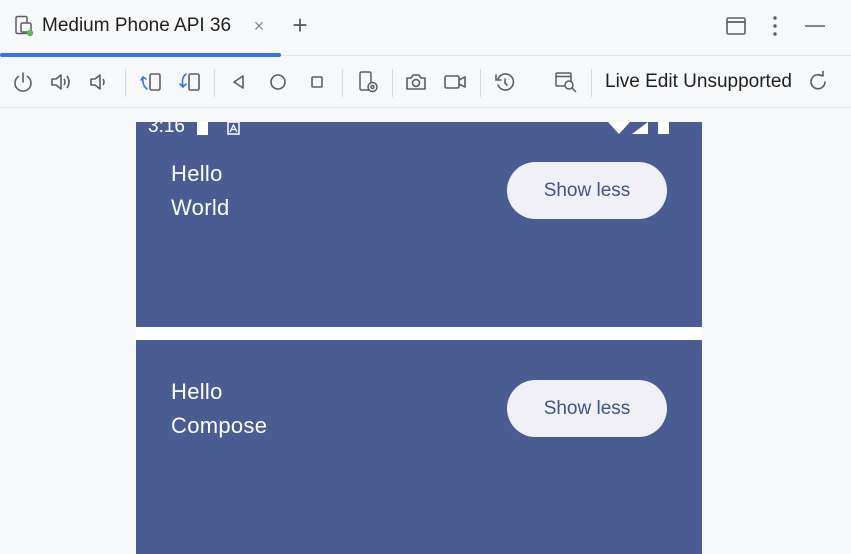 The width and height of the screenshot is (851, 554). What do you see at coordinates (425, 28) in the screenshot?
I see `tab-bar: Medium Phone API 36 × +` at bounding box center [425, 28].